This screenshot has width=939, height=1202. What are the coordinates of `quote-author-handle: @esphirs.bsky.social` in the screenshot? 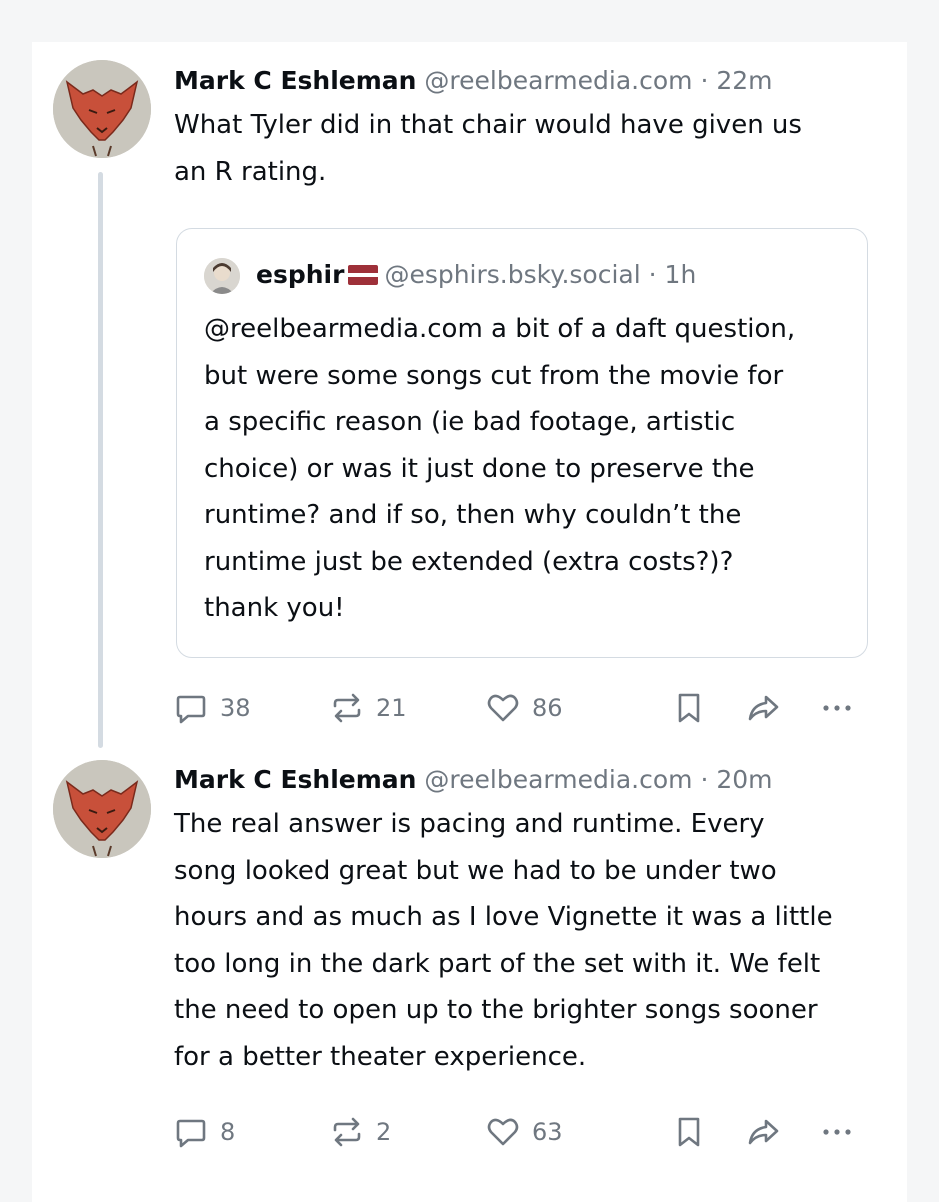 It's located at (512, 274).